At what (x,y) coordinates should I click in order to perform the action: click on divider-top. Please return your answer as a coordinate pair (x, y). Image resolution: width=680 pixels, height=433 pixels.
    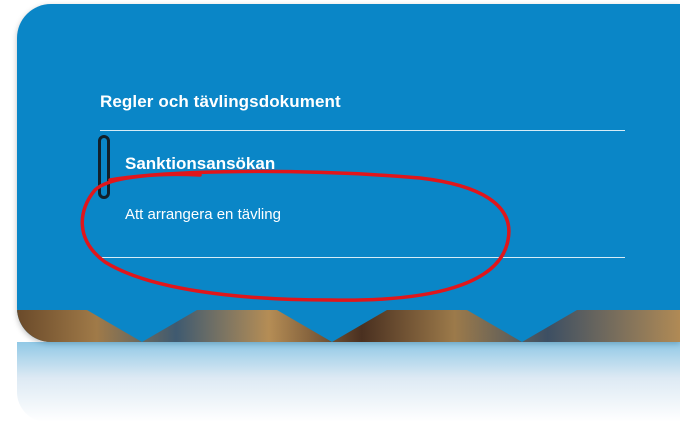
    Looking at the image, I should click on (362, 130).